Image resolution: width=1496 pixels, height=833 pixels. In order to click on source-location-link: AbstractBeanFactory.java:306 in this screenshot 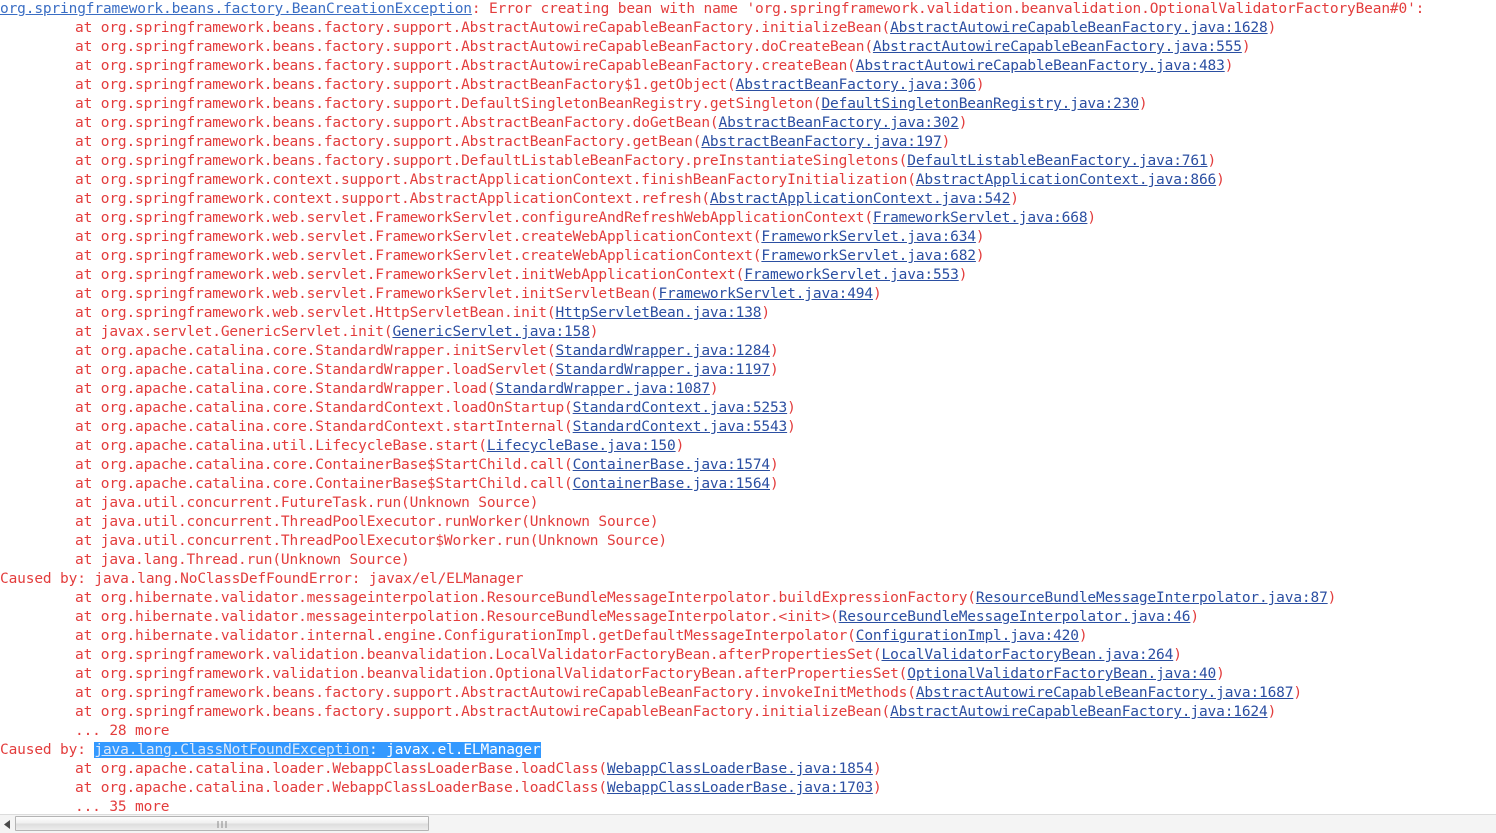, I will do `click(856, 85)`.